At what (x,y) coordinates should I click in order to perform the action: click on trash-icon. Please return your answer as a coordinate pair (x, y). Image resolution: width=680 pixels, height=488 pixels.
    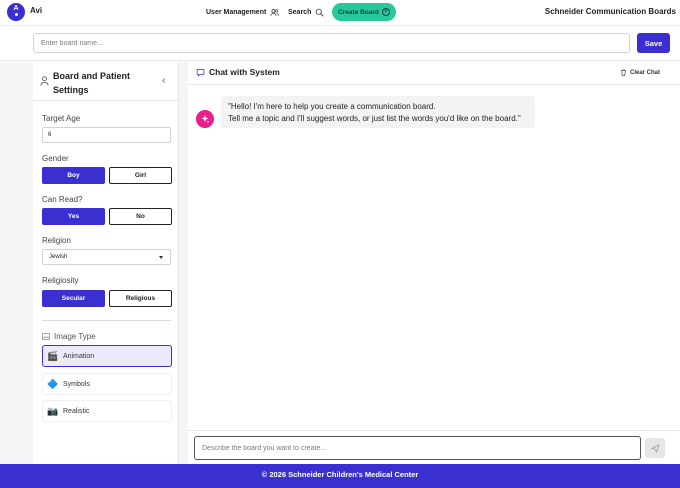
    Looking at the image, I should click on (623, 72).